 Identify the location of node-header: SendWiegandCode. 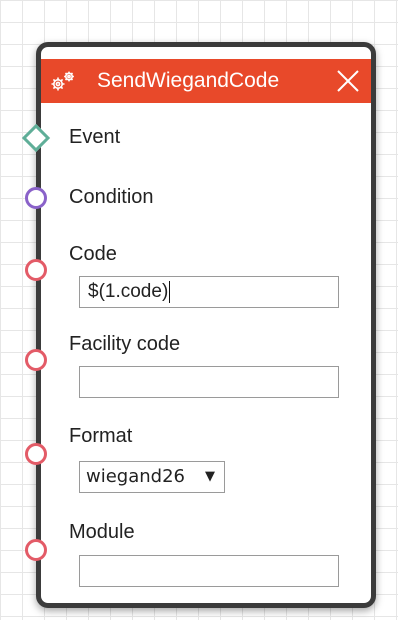
(206, 81).